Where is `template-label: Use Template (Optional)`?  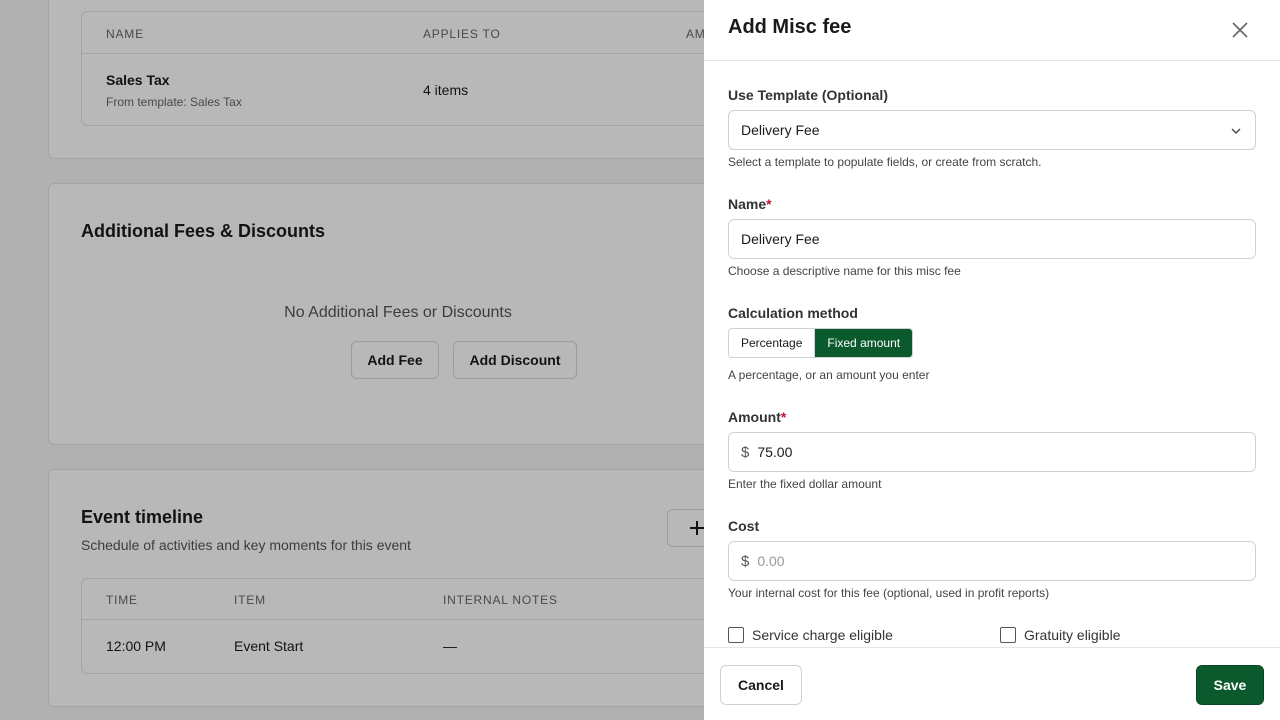
template-label: Use Template (Optional) is located at coordinates (808, 95).